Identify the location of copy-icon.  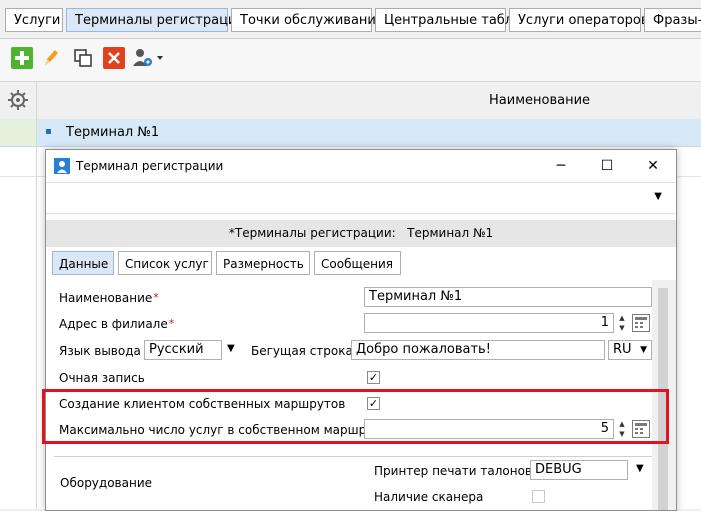
(83, 58).